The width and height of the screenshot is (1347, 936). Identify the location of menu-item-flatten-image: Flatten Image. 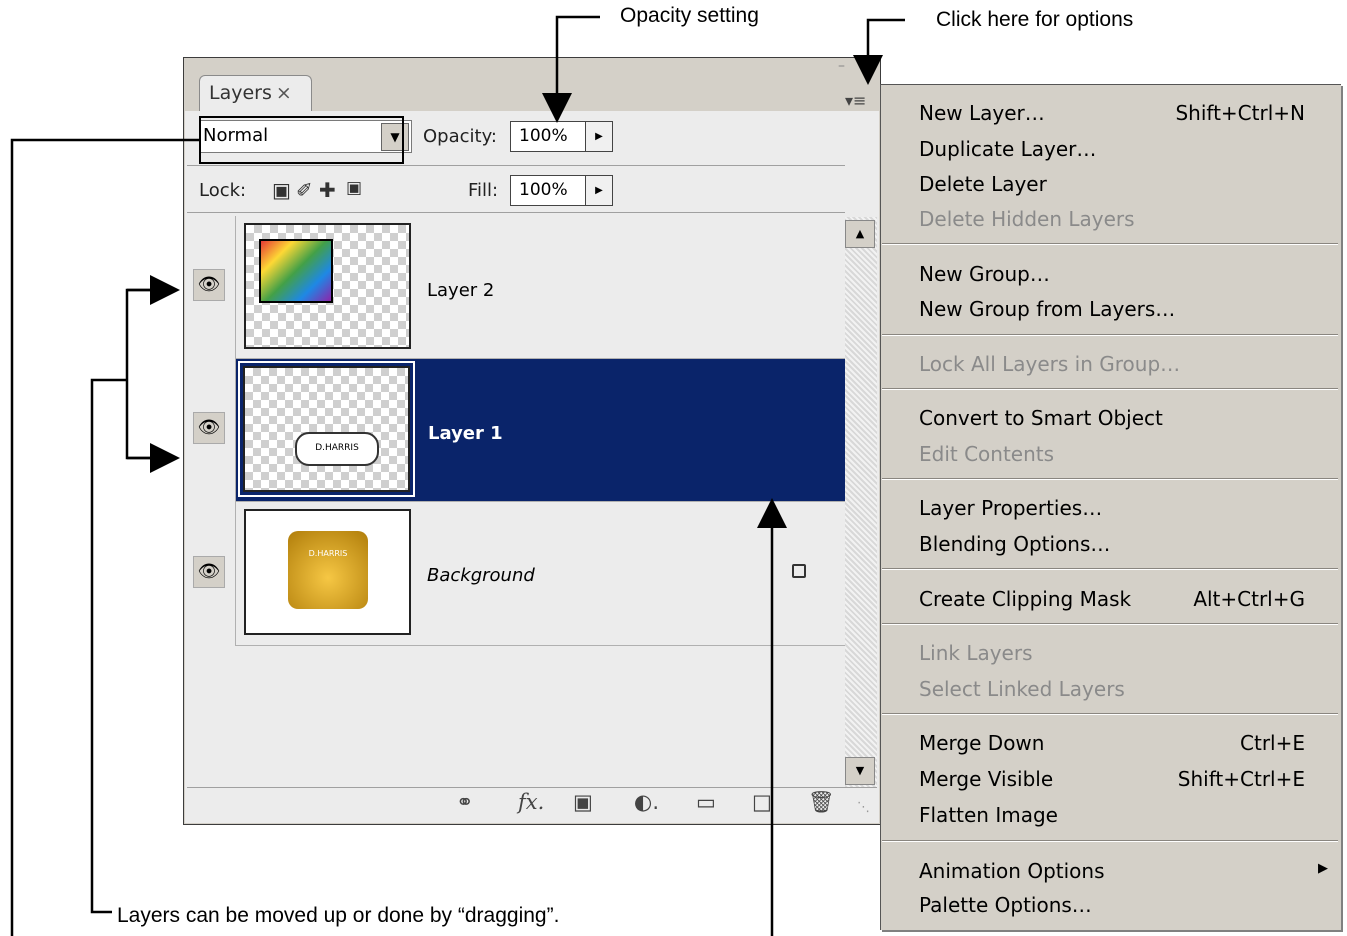
(988, 815).